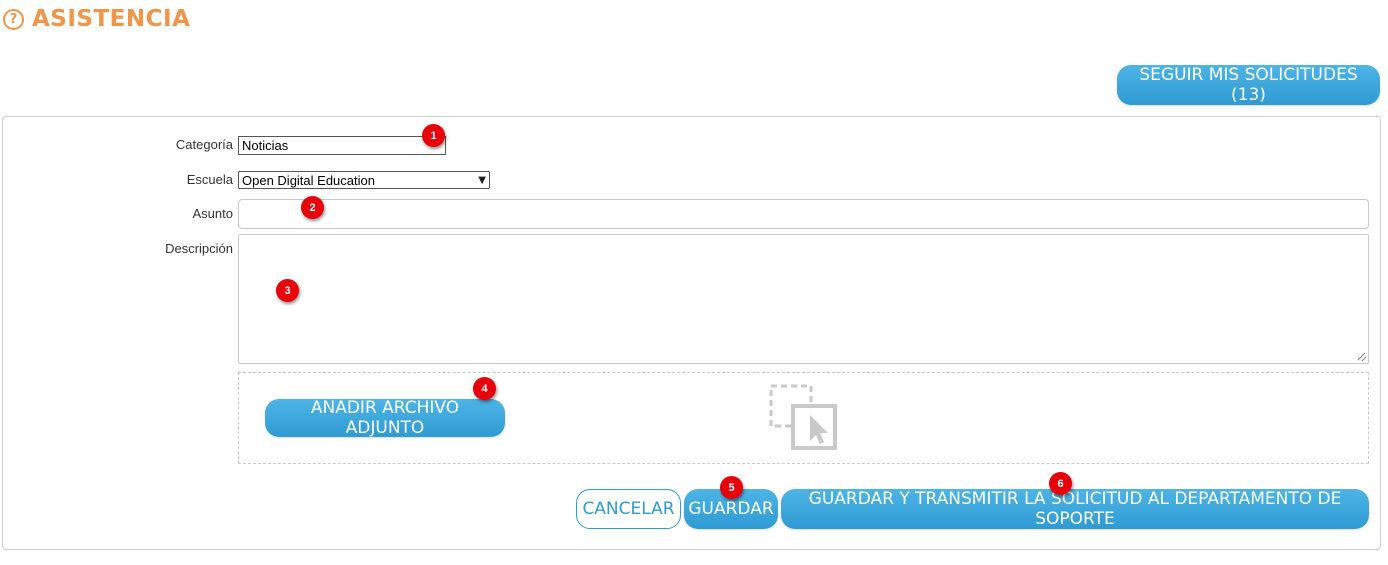 The height and width of the screenshot is (565, 1388). What do you see at coordinates (803, 417) in the screenshot?
I see `drag-drop-icon` at bounding box center [803, 417].